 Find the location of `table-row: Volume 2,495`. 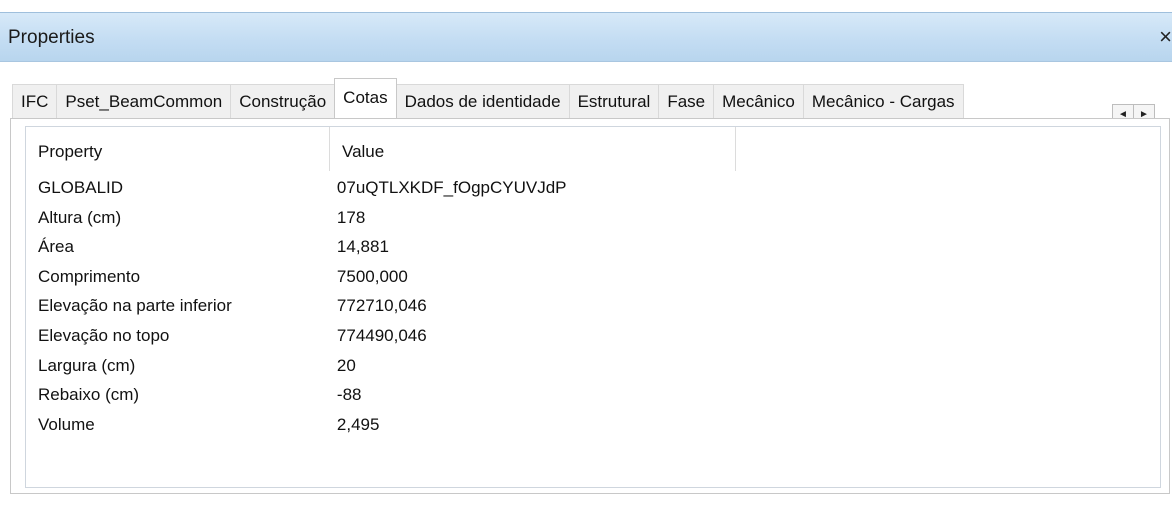

table-row: Volume 2,495 is located at coordinates (376, 425).